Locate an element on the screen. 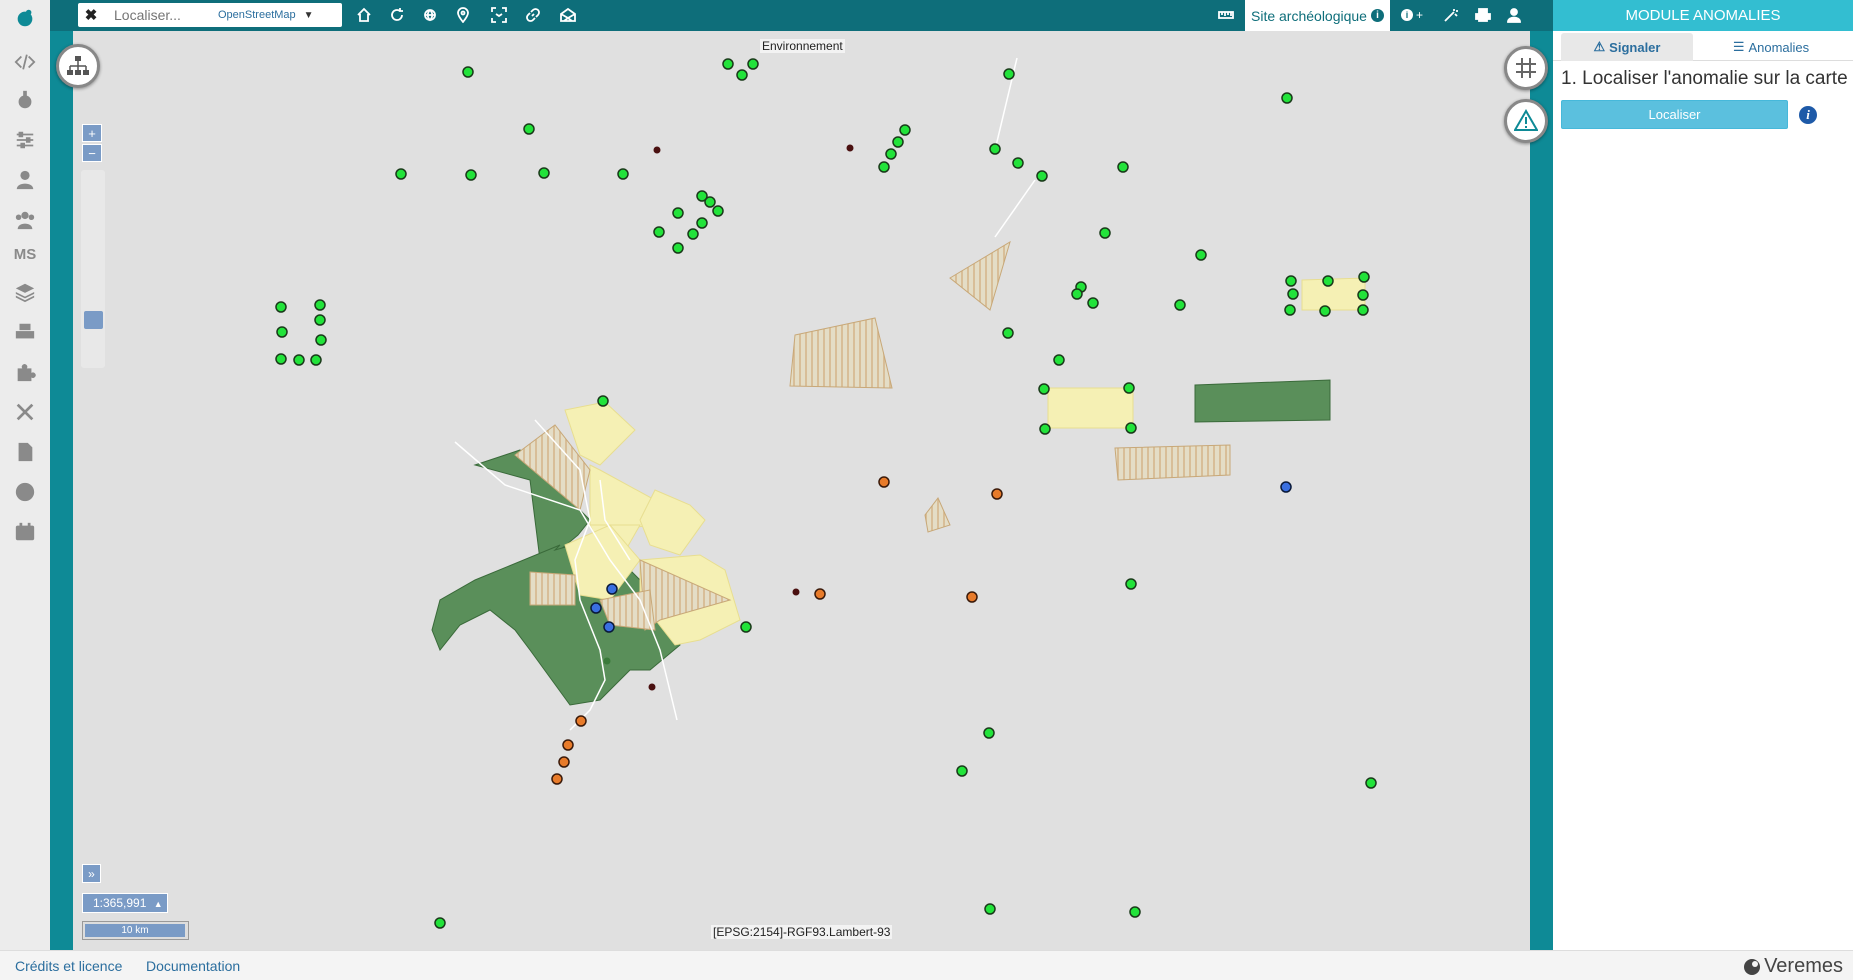 Image resolution: width=1853 pixels, height=980 pixels. brand-logo: Veremes is located at coordinates (1792, 966).